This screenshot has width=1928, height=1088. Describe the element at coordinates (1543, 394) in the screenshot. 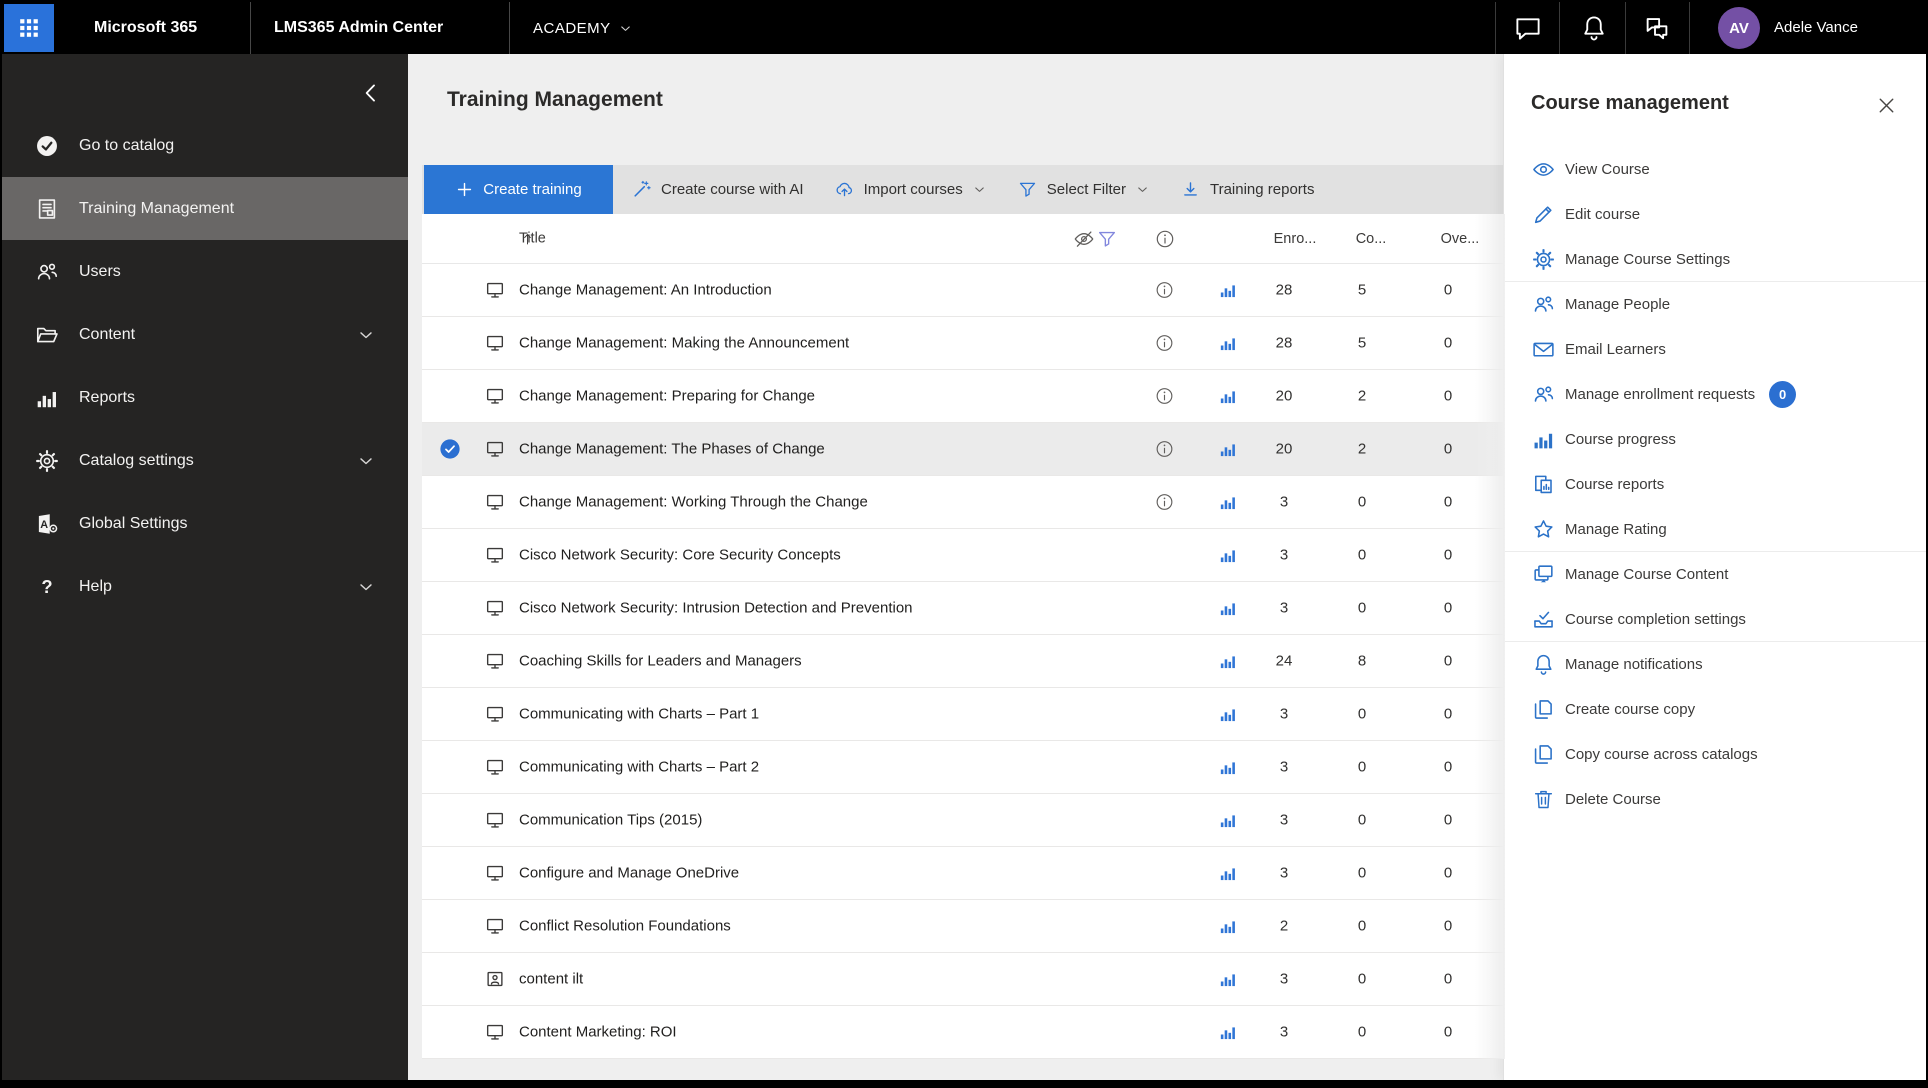

I see `users-icon` at that location.